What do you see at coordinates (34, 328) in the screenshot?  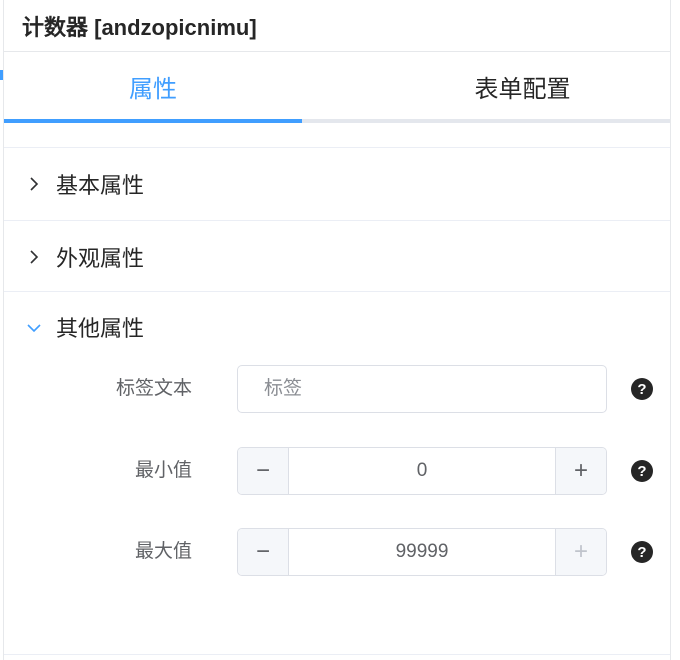 I see `chevron-down-icon` at bounding box center [34, 328].